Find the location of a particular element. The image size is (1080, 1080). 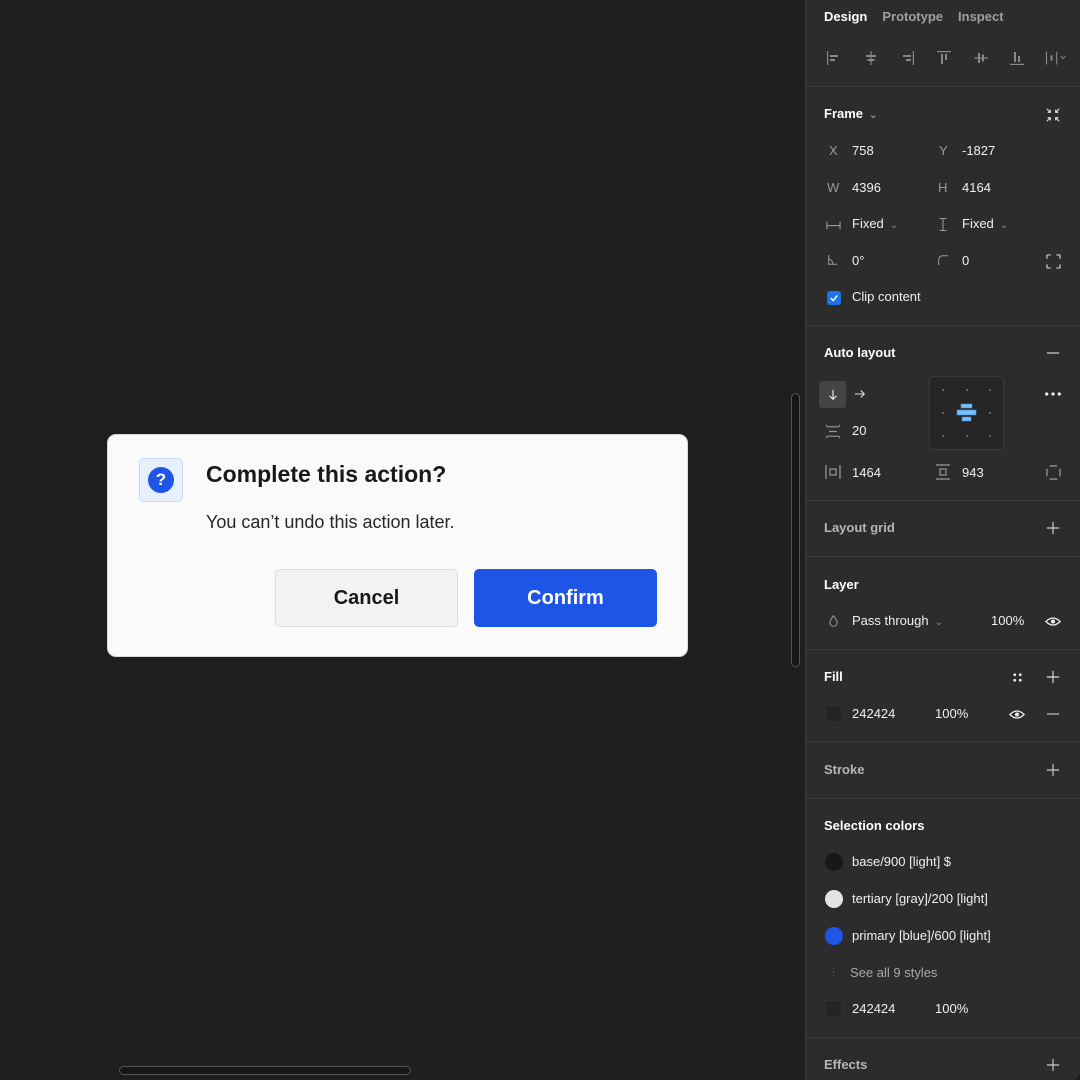

y-input: -1827 is located at coordinates (978, 150).